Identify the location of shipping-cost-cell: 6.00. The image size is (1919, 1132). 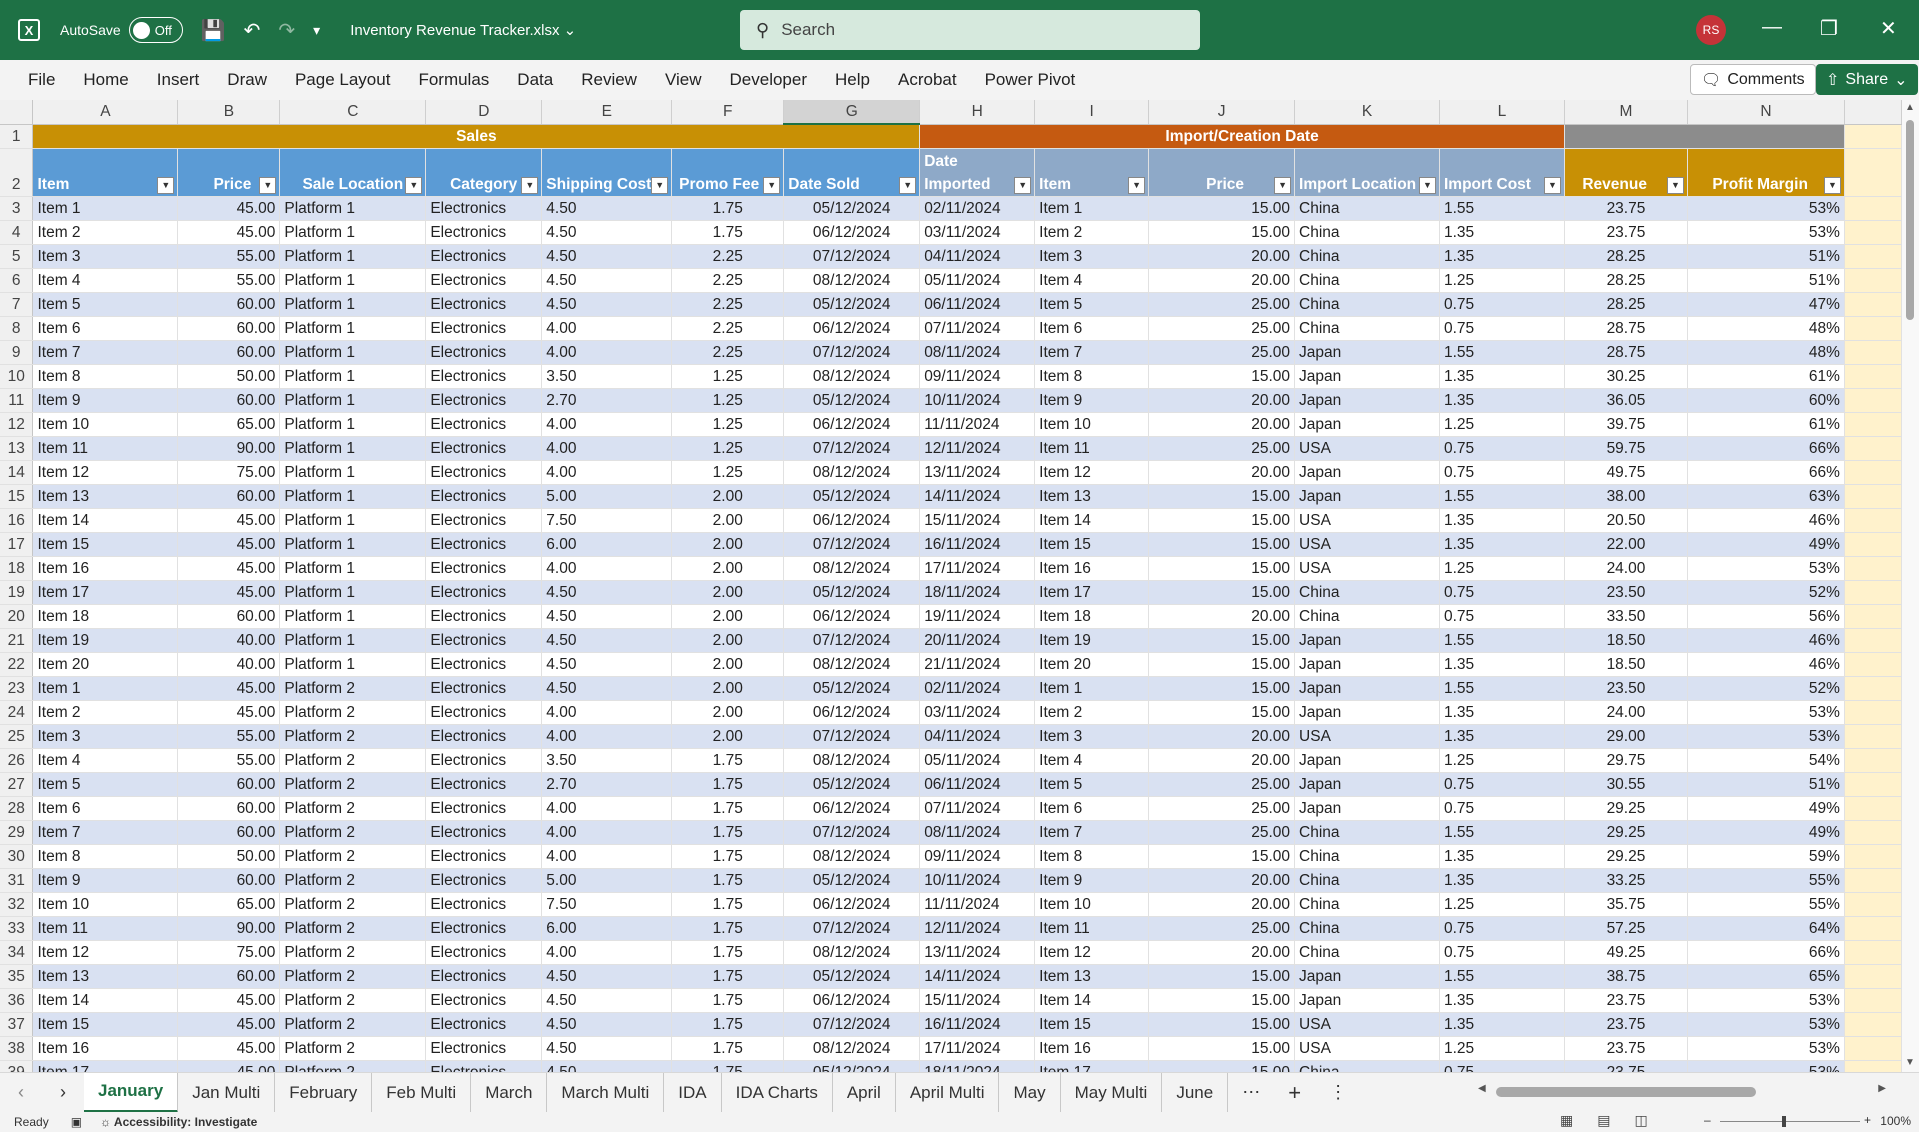
(607, 544).